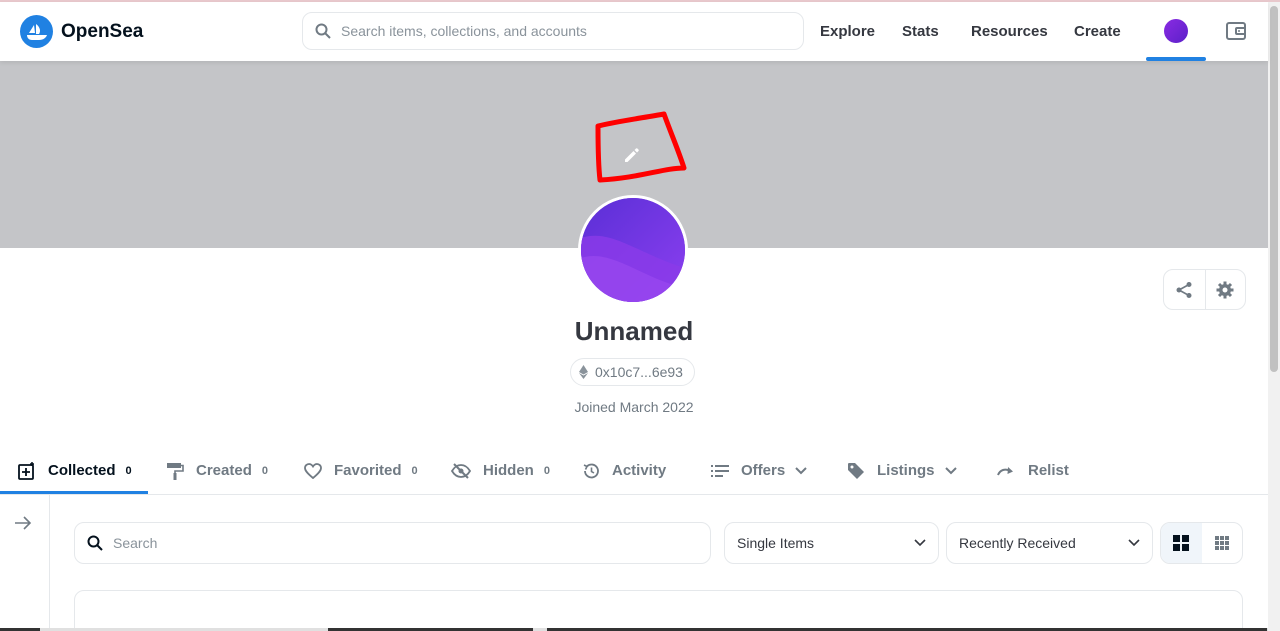 The image size is (1280, 631). I want to click on items-search-input: Search, so click(392, 543).